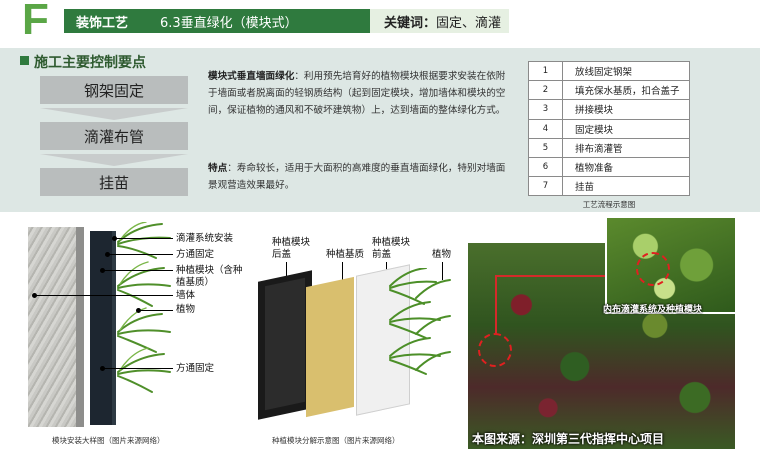  I want to click on section-letter: F, so click(35, 22).